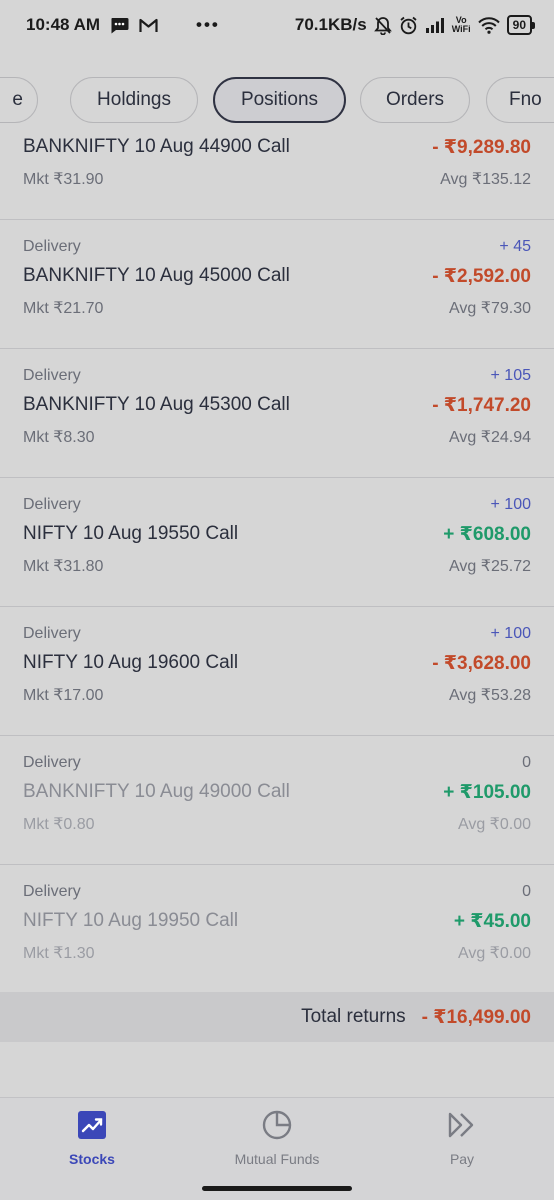  I want to click on position-pnl: - ₹1,747.20, so click(481, 405).